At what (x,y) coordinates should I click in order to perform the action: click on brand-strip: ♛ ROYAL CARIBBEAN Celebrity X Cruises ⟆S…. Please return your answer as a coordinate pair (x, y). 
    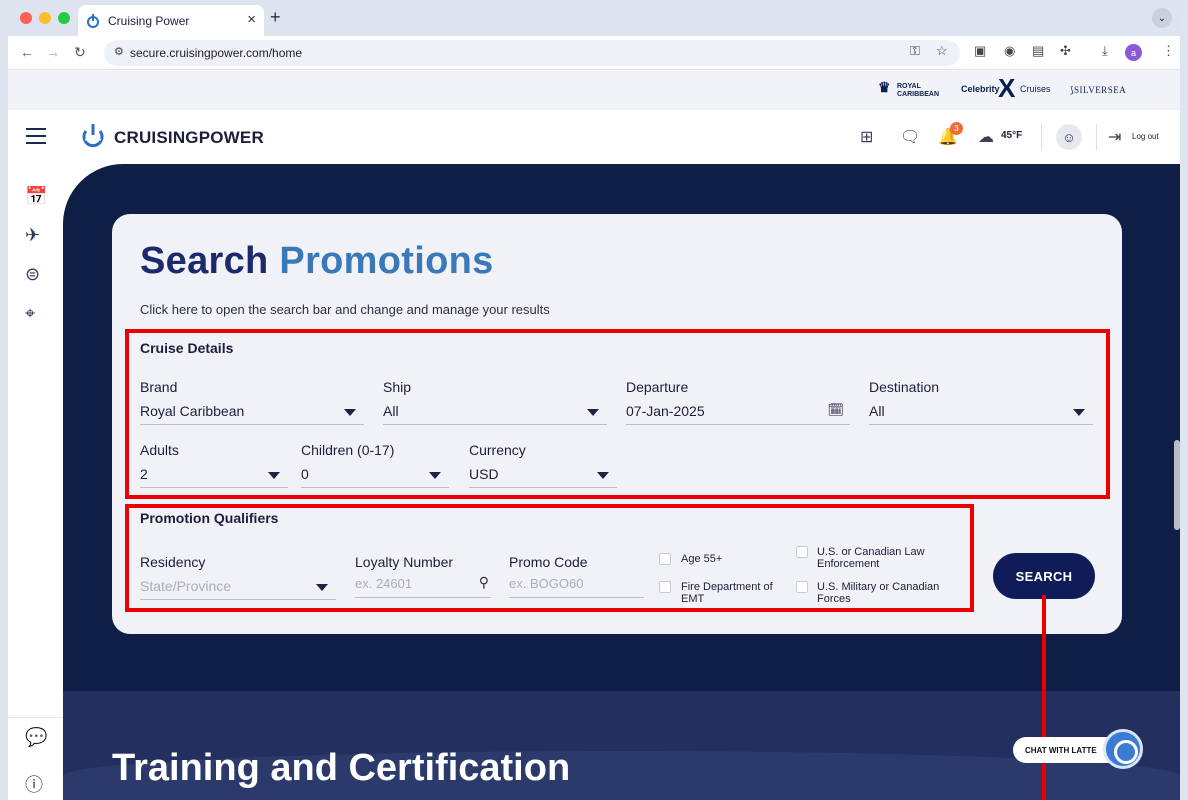
    Looking at the image, I should click on (594, 90).